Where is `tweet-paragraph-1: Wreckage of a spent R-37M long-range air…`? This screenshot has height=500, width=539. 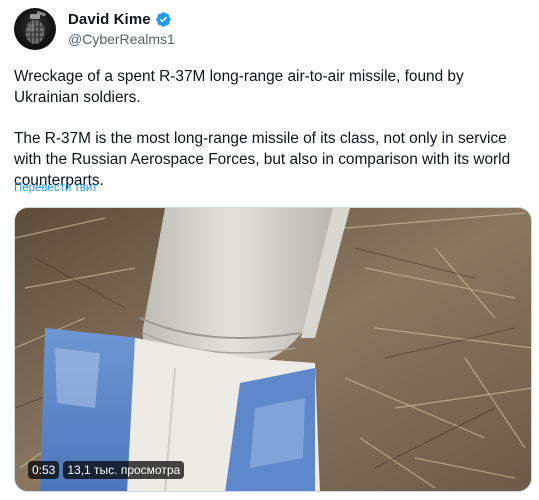
tweet-paragraph-1: Wreckage of a spent R-37M long-range air… is located at coordinates (239, 87).